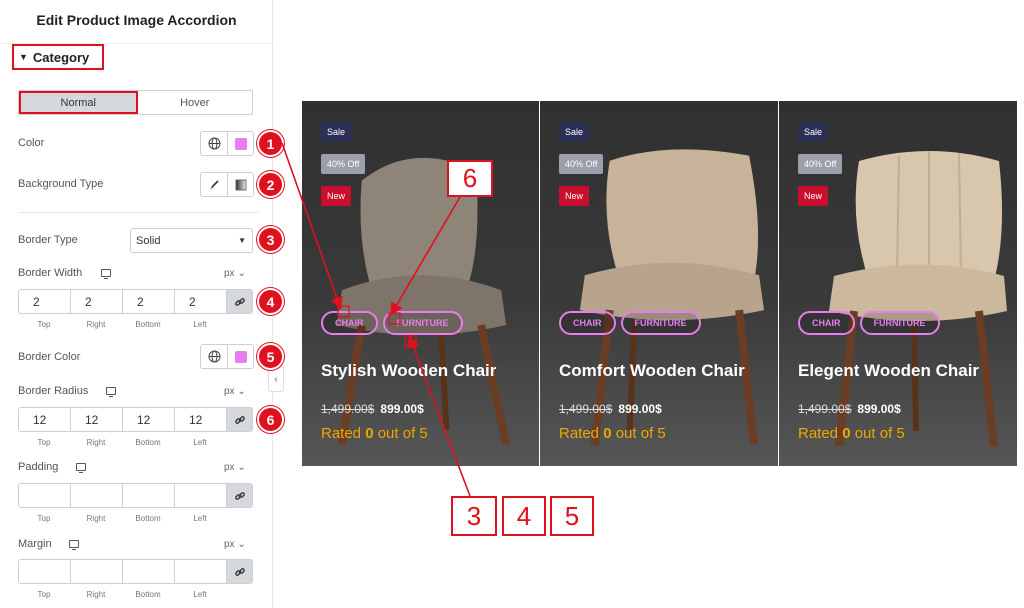 Image resolution: width=1024 pixels, height=608 pixels. I want to click on background-type-label: Background Type, so click(61, 184).